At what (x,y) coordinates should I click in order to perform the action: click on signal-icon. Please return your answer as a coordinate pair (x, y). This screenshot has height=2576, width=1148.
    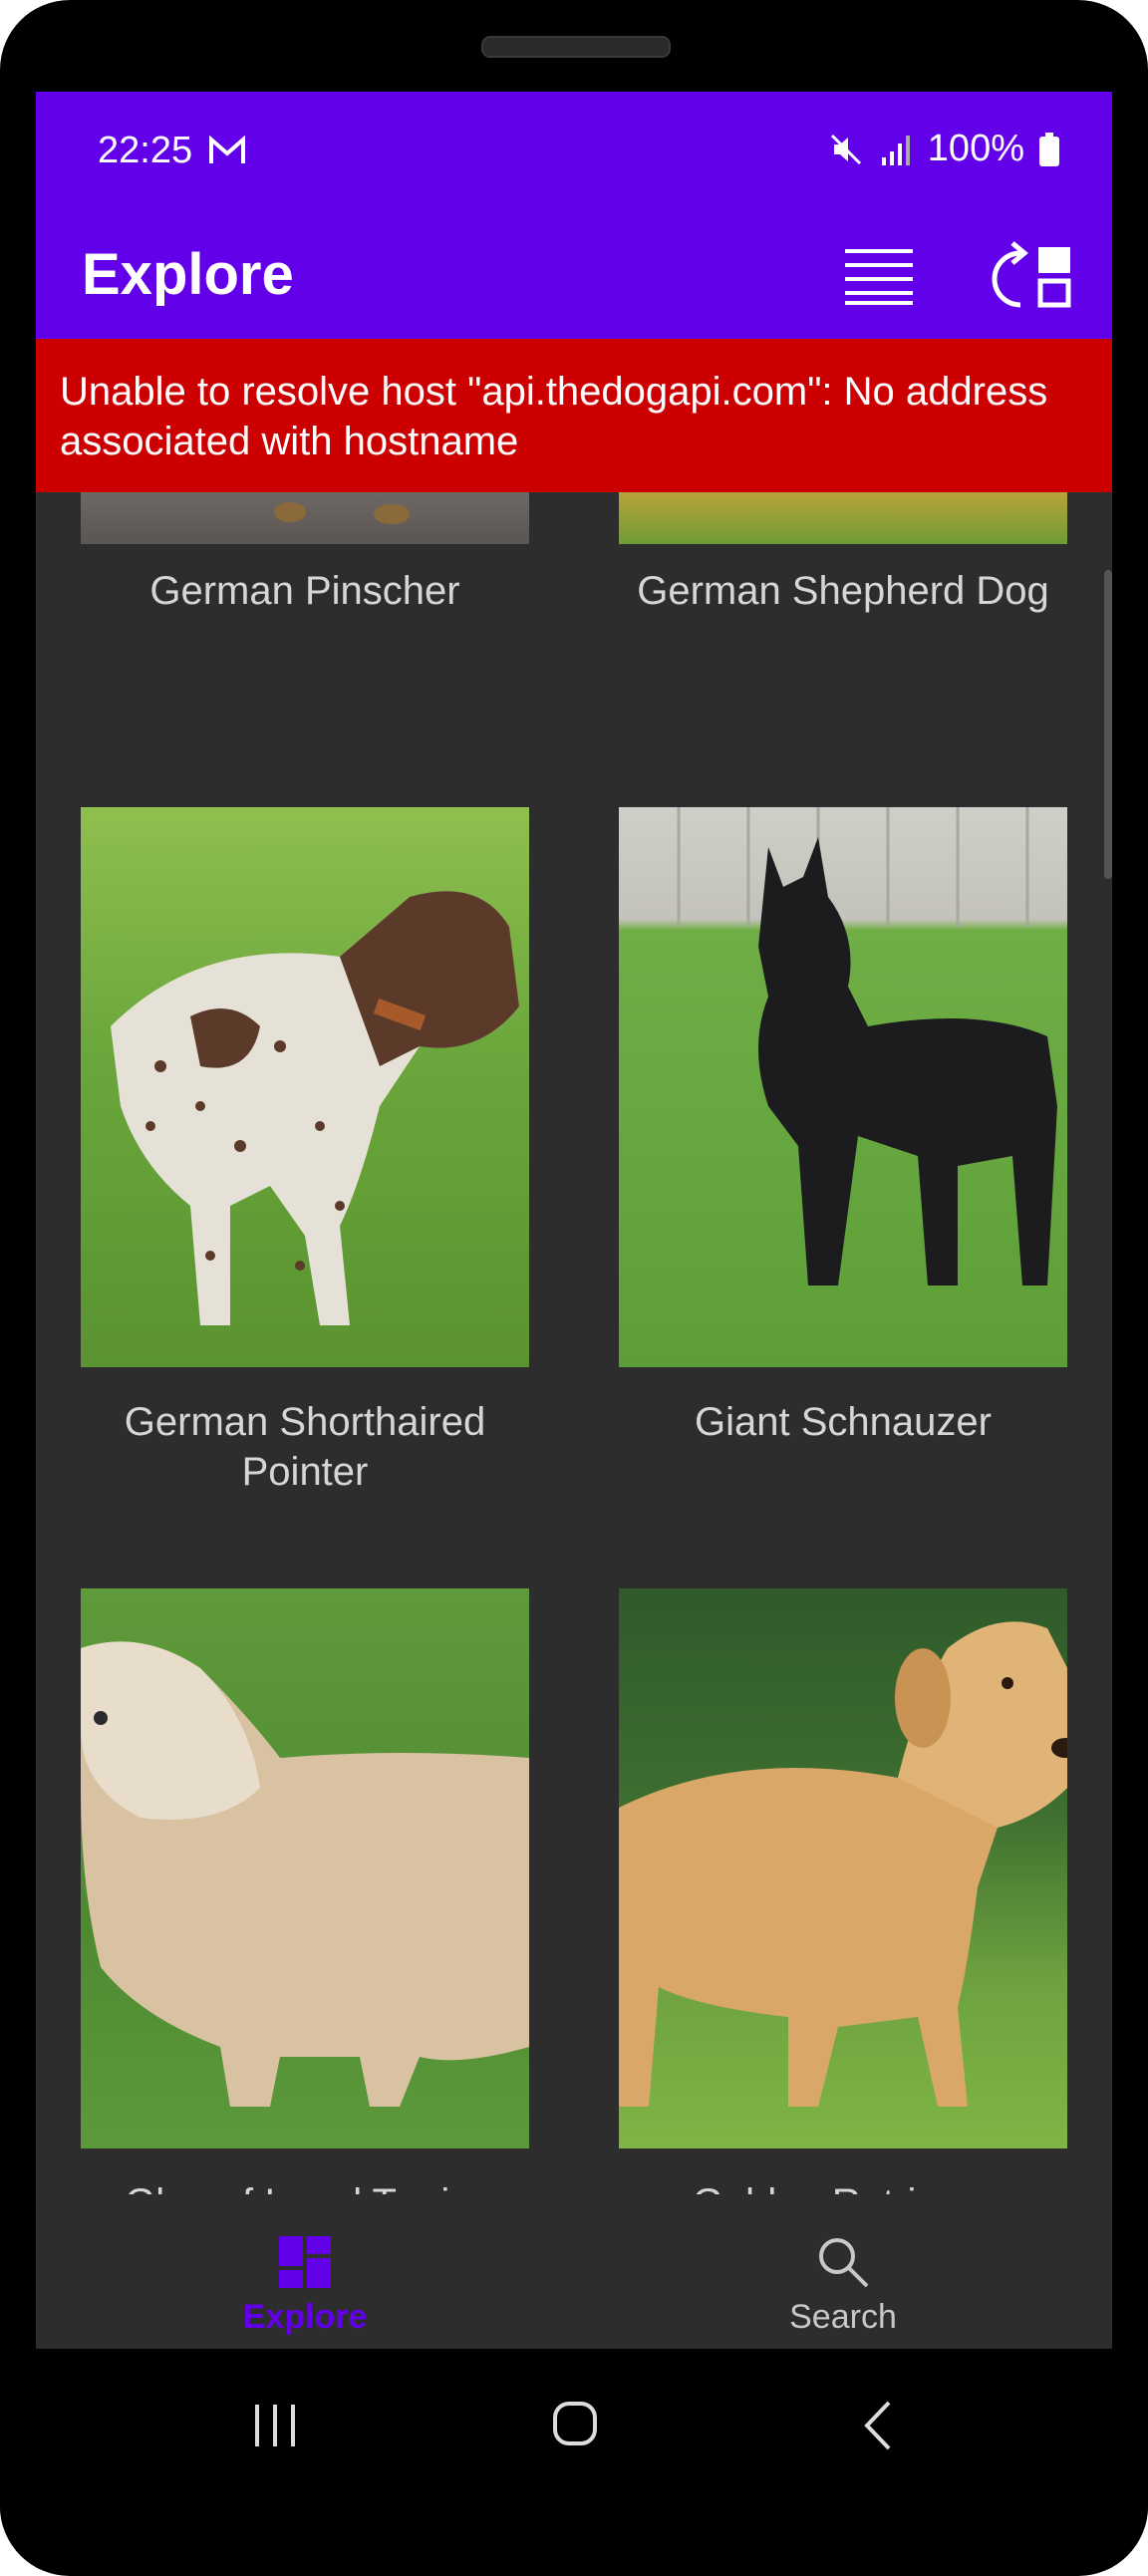
    Looking at the image, I should click on (895, 150).